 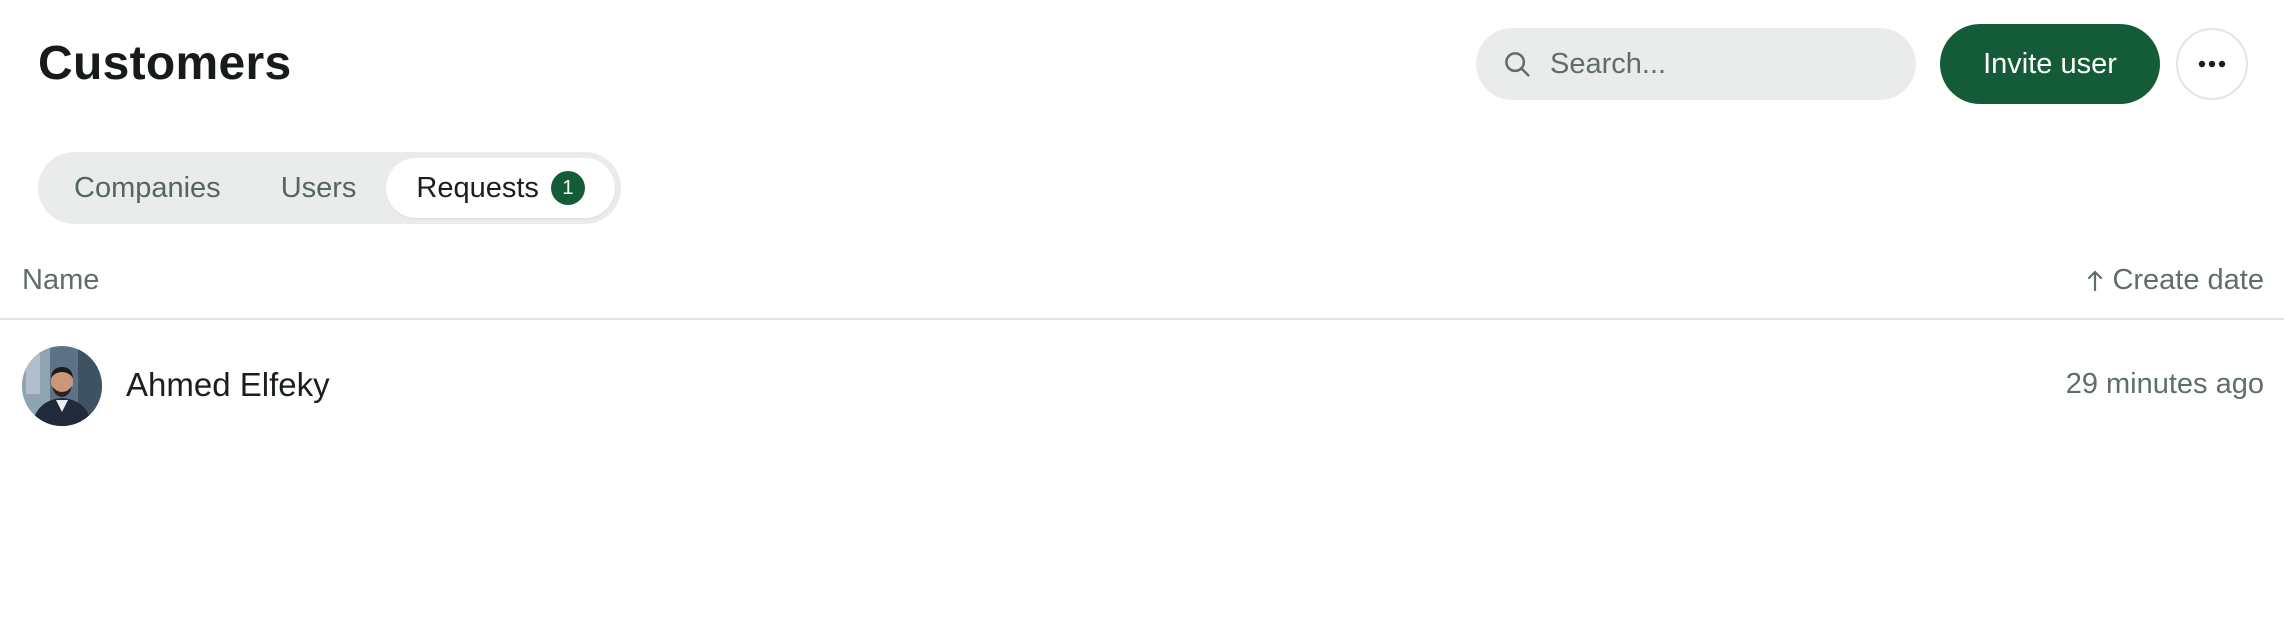 What do you see at coordinates (2050, 64) in the screenshot?
I see `invite-user-button: Invite user` at bounding box center [2050, 64].